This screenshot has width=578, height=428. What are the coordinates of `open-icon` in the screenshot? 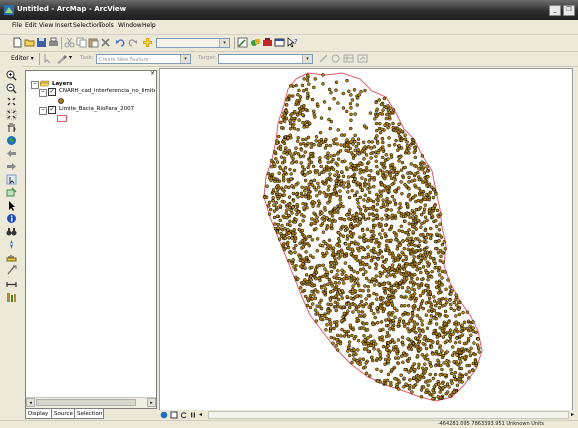 It's located at (29, 42).